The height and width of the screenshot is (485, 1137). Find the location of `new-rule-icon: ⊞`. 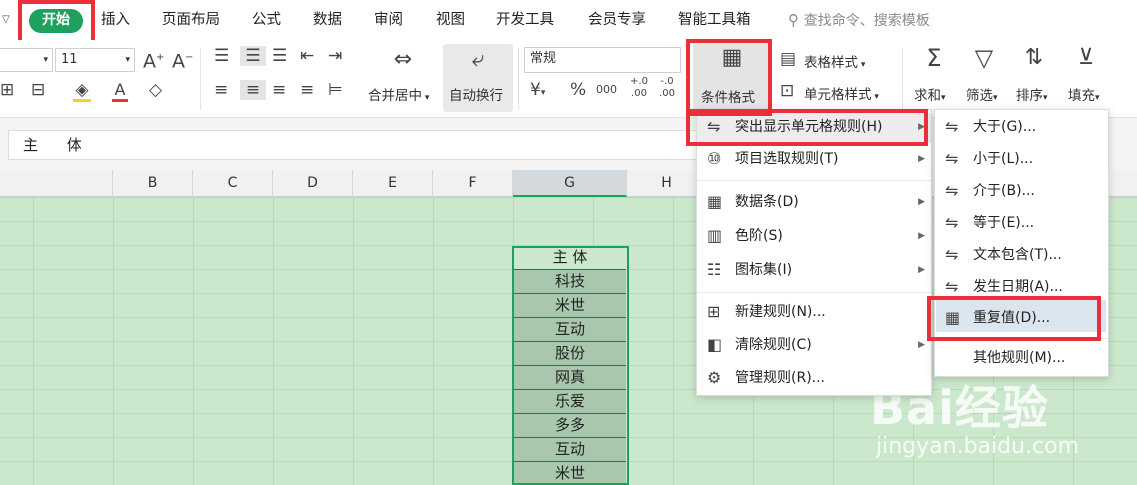

new-rule-icon: ⊞ is located at coordinates (714, 311).